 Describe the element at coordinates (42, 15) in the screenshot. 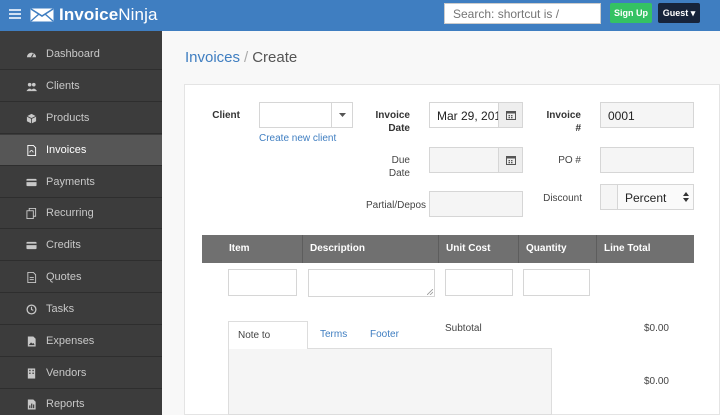

I see `envelope-logo-icon` at that location.